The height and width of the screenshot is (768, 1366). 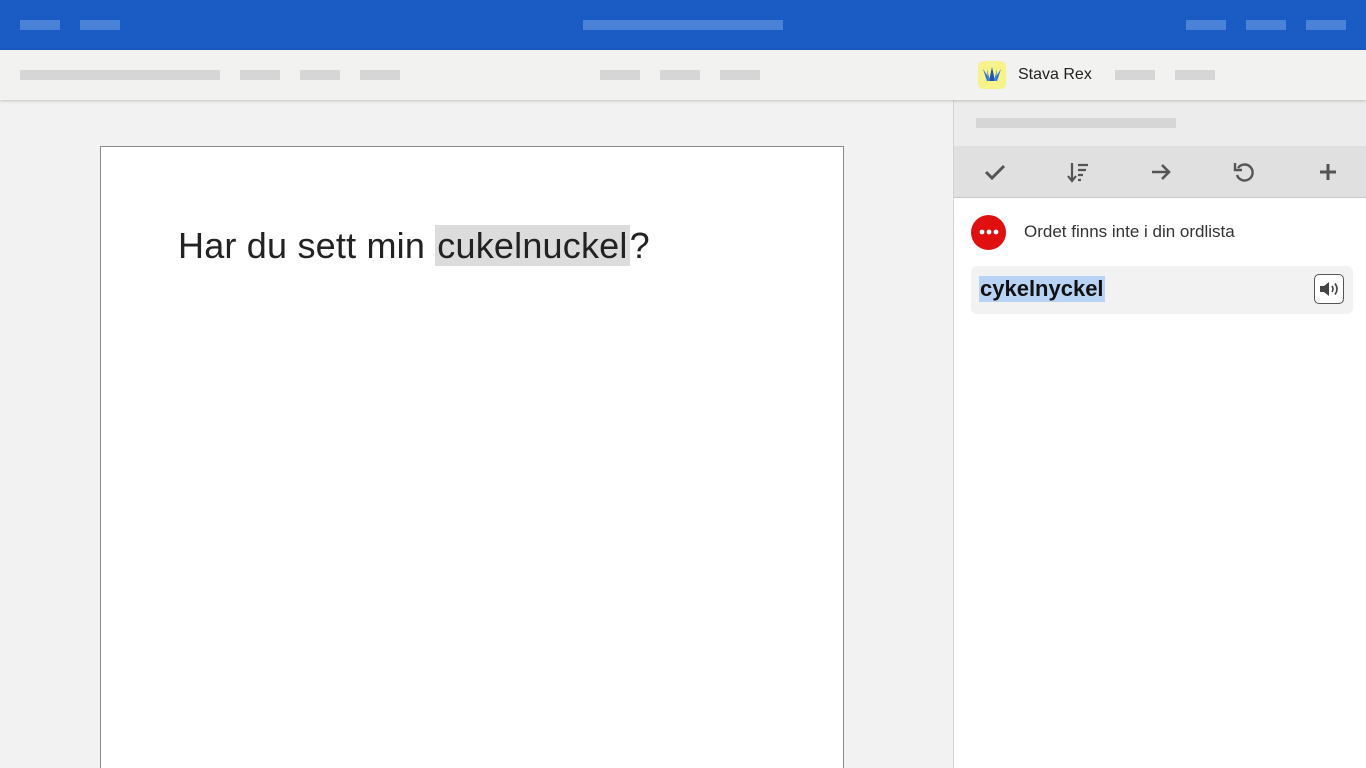 What do you see at coordinates (1042, 289) in the screenshot?
I see `suggestion-word: cykelnyckel` at bounding box center [1042, 289].